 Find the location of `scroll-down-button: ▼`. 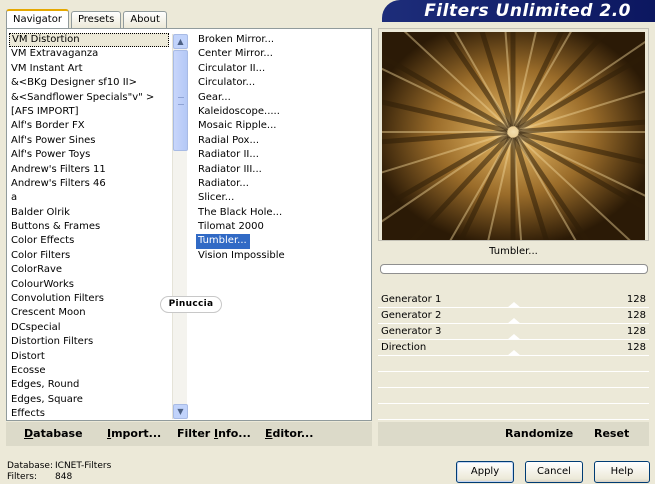

scroll-down-button: ▼ is located at coordinates (180, 411).